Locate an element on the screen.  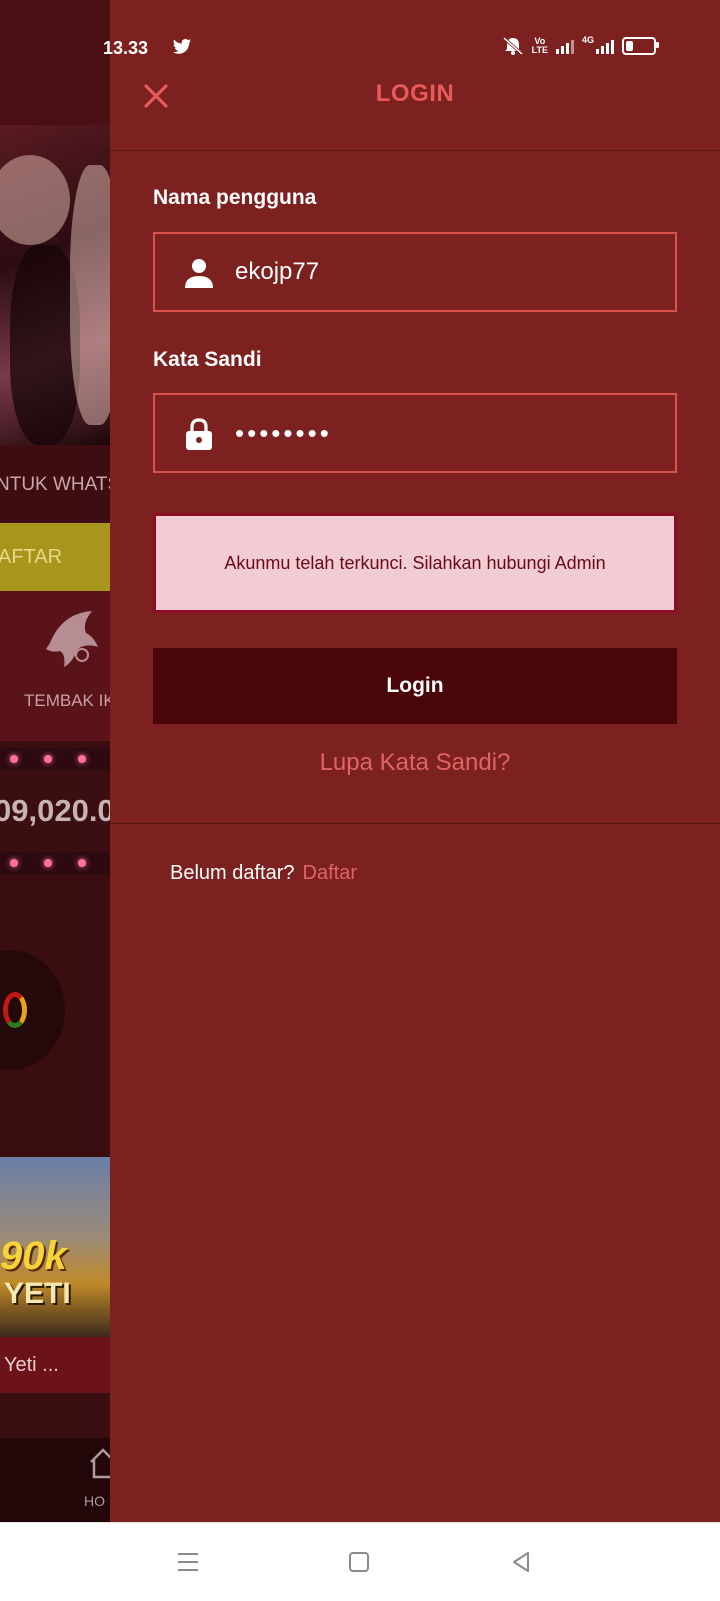
home-icon is located at coordinates (100, 1463).